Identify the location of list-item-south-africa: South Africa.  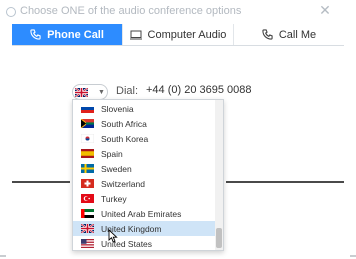
(145, 123).